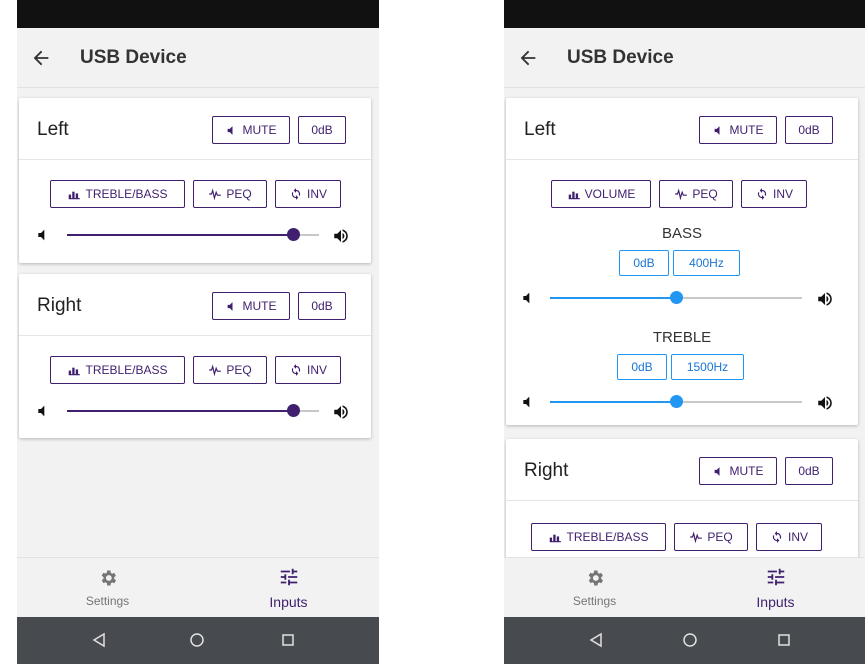 This screenshot has height=664, width=865. What do you see at coordinates (540, 129) in the screenshot?
I see `channel-name: Left` at bounding box center [540, 129].